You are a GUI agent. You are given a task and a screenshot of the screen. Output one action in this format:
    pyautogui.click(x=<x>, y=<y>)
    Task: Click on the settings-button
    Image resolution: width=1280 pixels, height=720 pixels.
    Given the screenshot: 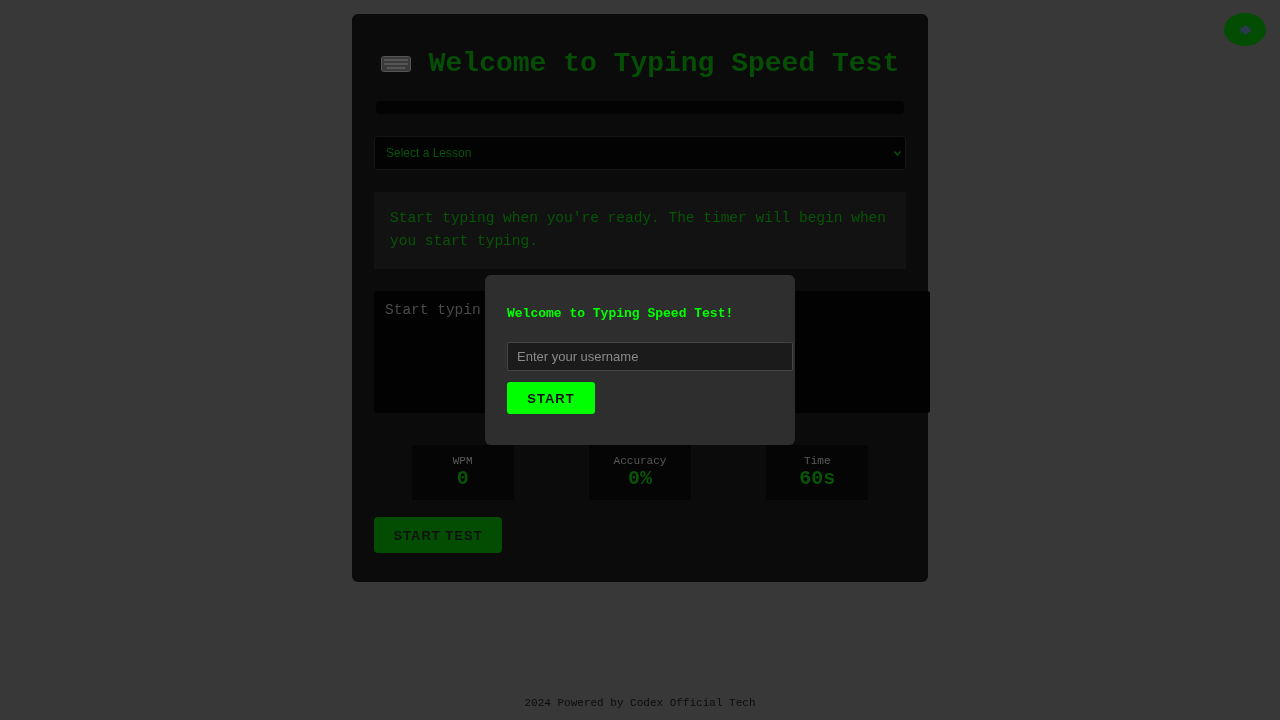 What is the action you would take?
    pyautogui.click(x=1245, y=29)
    